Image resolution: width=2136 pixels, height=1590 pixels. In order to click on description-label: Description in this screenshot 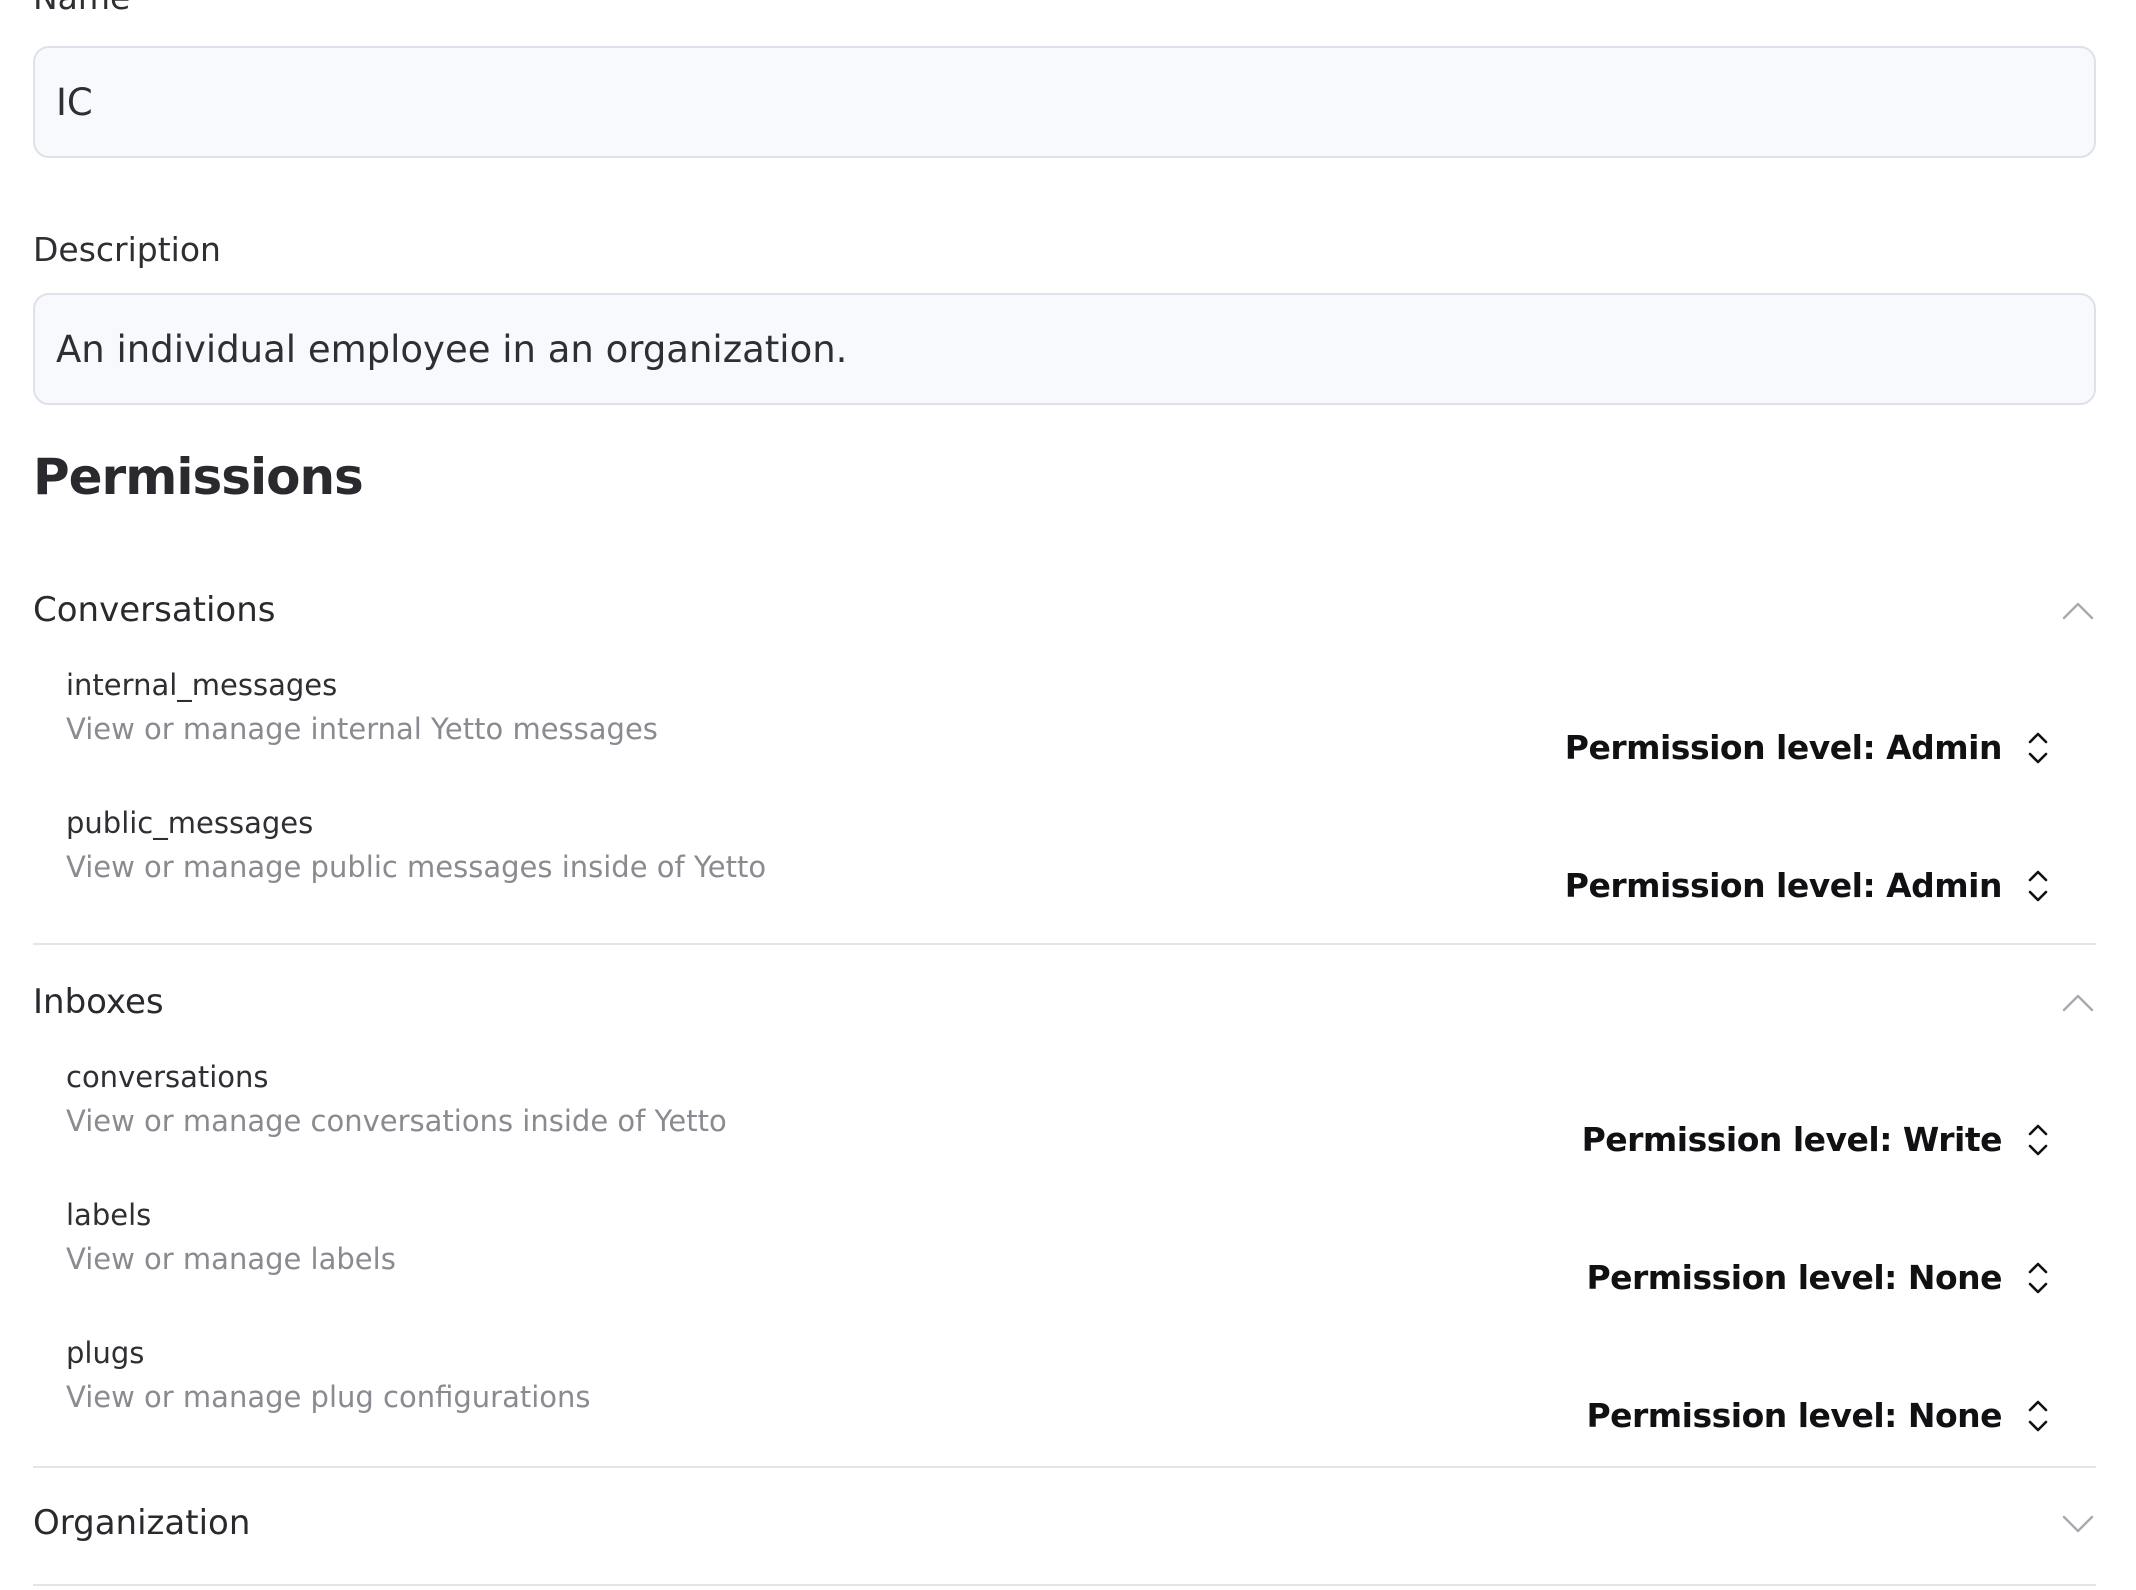, I will do `click(127, 249)`.